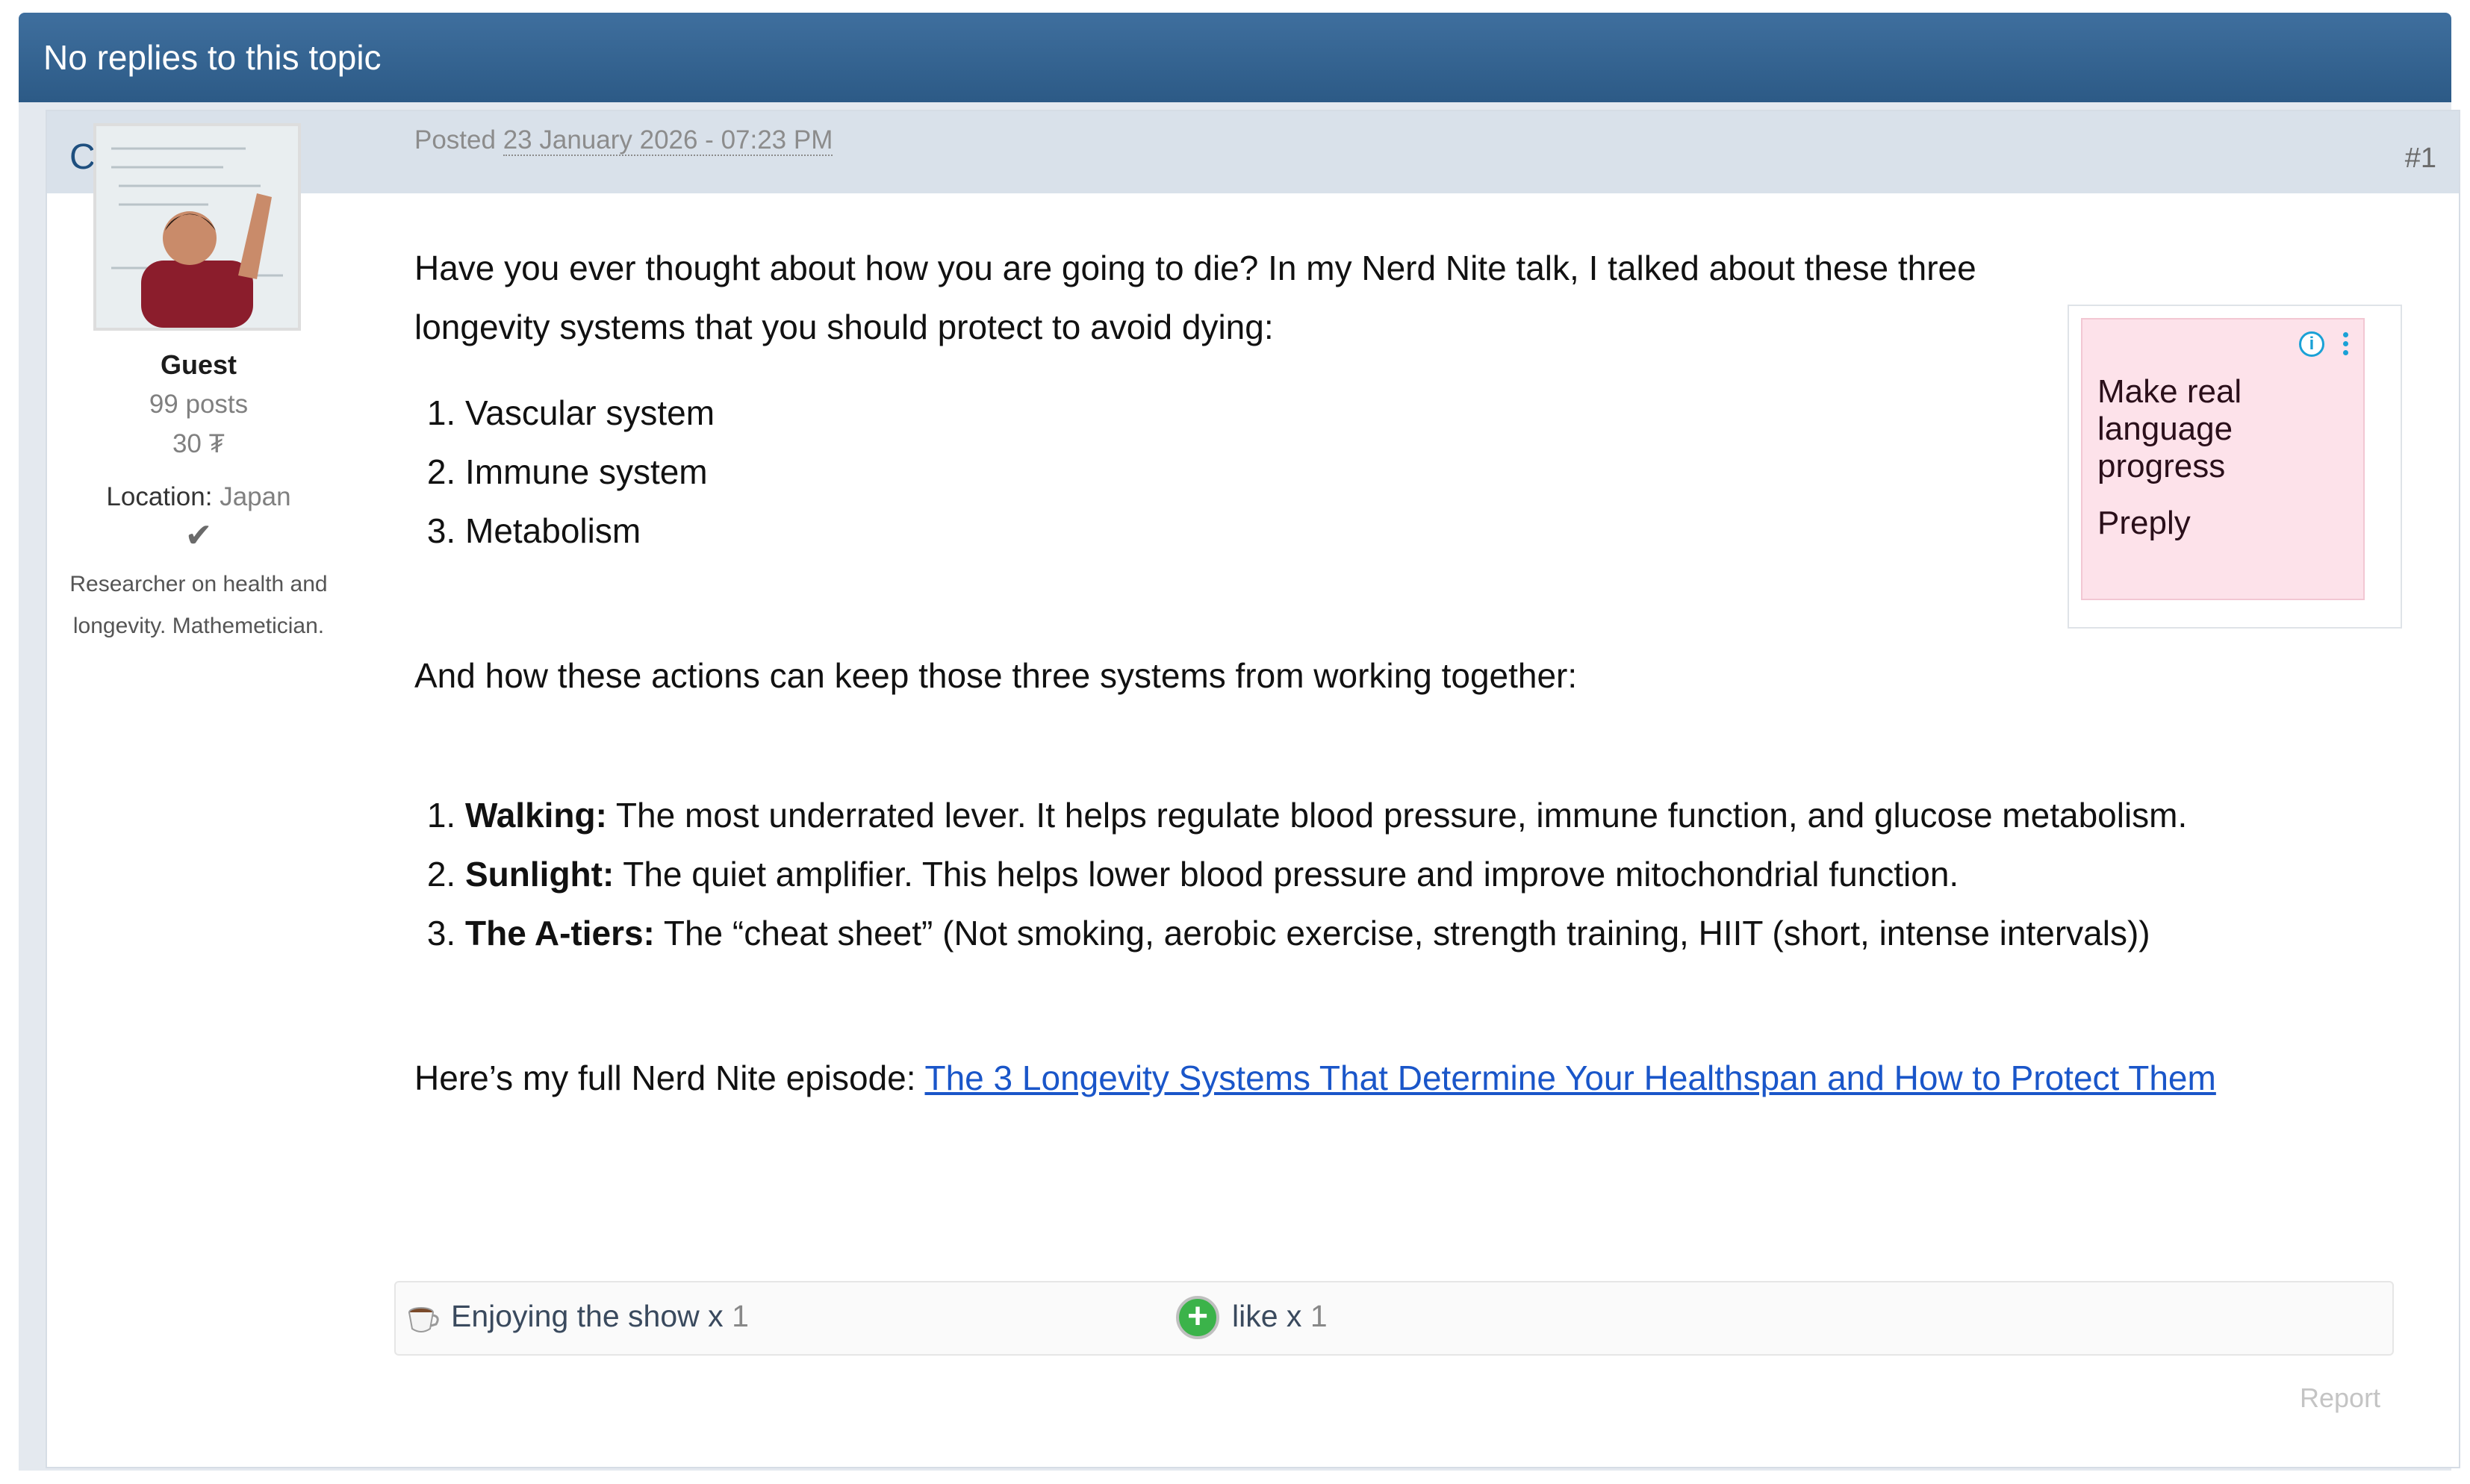 This screenshot has width=2470, height=1484. I want to click on episode-prefix: Here’s my full Nerd Nite episode:, so click(665, 1078).